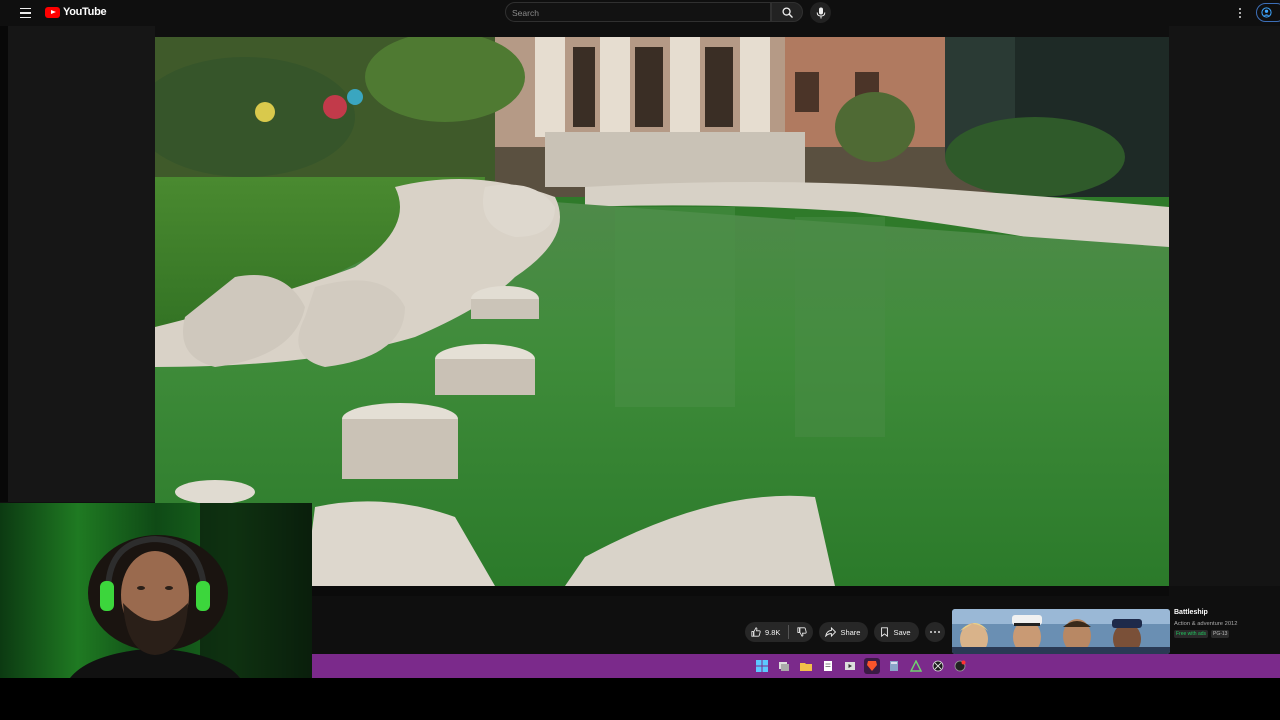 This screenshot has height=720, width=1280. Describe the element at coordinates (1220, 634) in the screenshot. I see `rating-badge: PG-13` at that location.